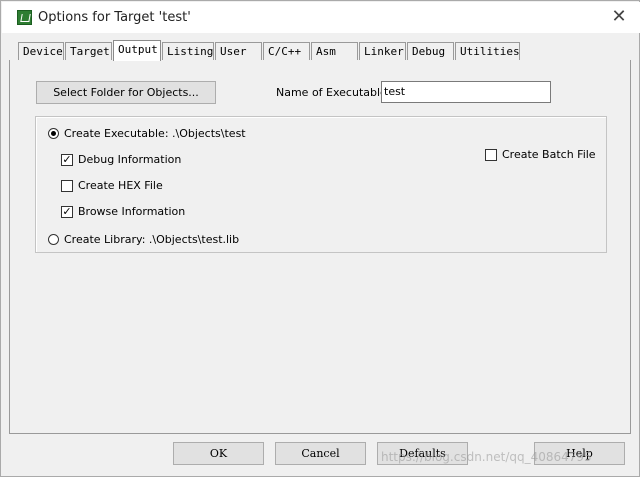  Describe the element at coordinates (53, 239) in the screenshot. I see `create-library-radio` at that location.